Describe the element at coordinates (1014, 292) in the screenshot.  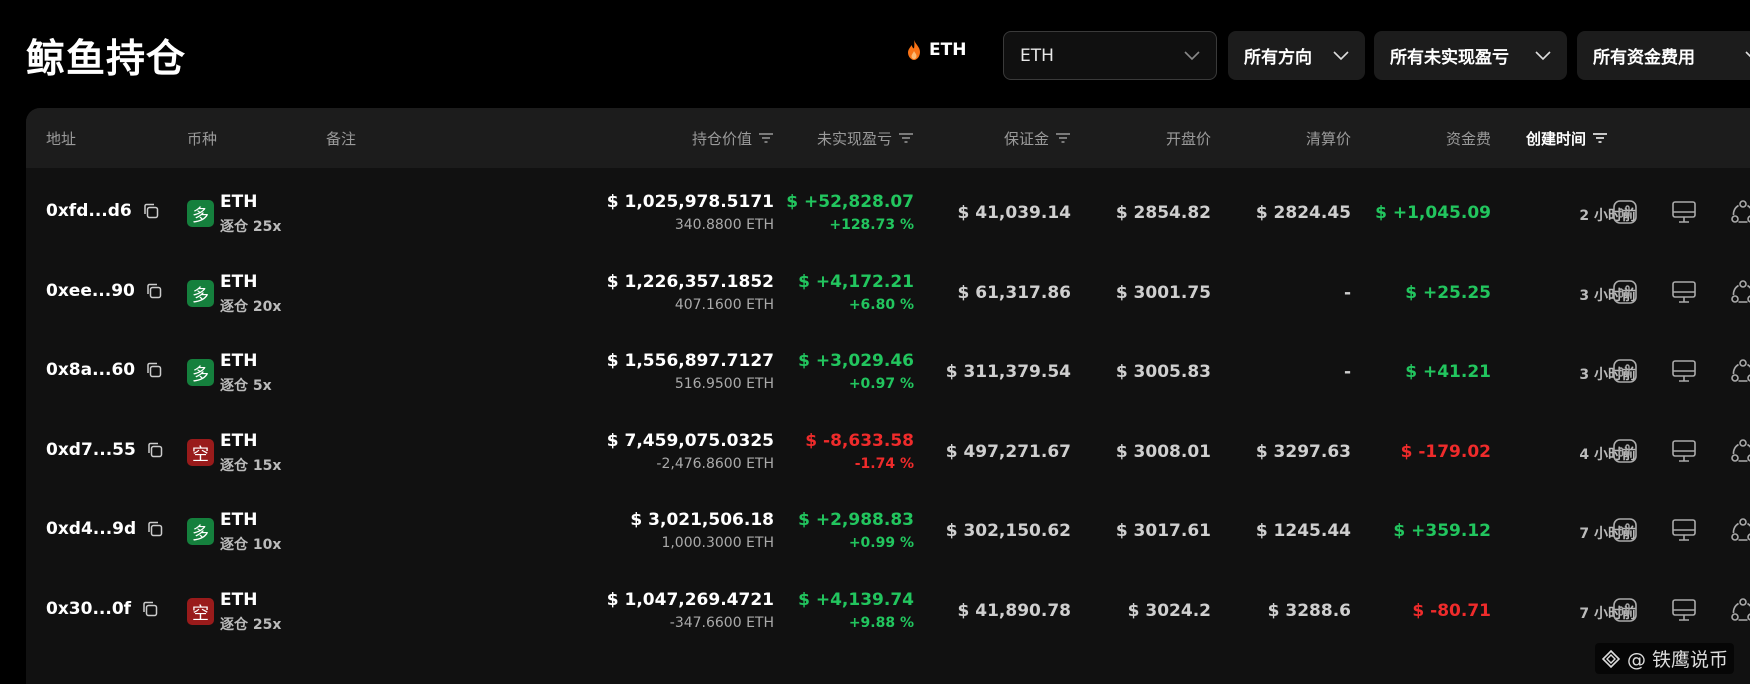
I see `margin: $ 61,317.86` at that location.